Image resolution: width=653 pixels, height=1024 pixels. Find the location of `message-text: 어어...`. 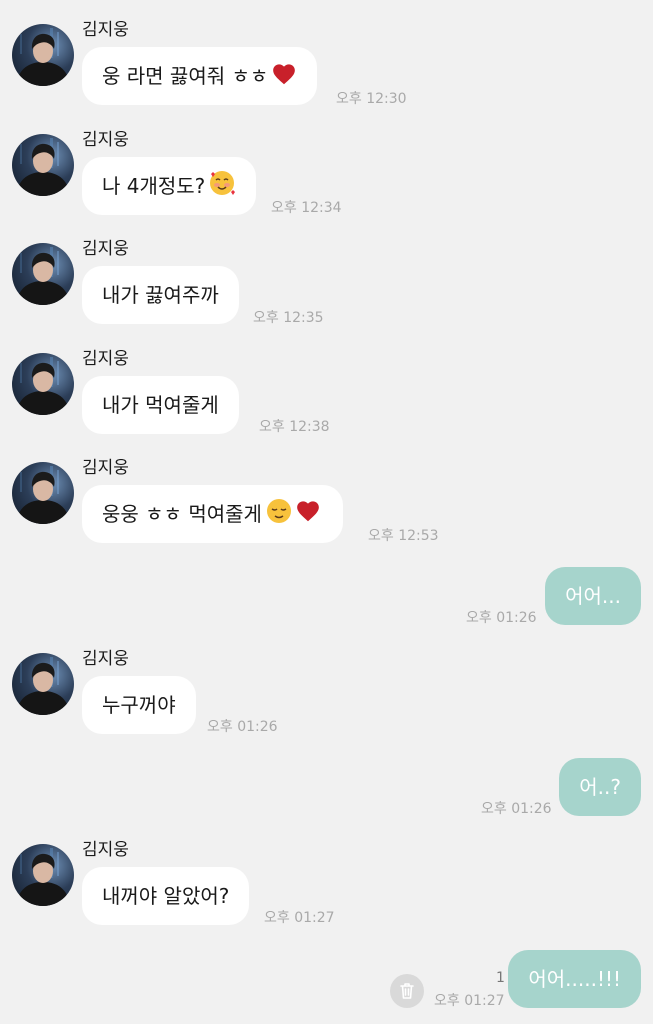

message-text: 어어... is located at coordinates (593, 596).